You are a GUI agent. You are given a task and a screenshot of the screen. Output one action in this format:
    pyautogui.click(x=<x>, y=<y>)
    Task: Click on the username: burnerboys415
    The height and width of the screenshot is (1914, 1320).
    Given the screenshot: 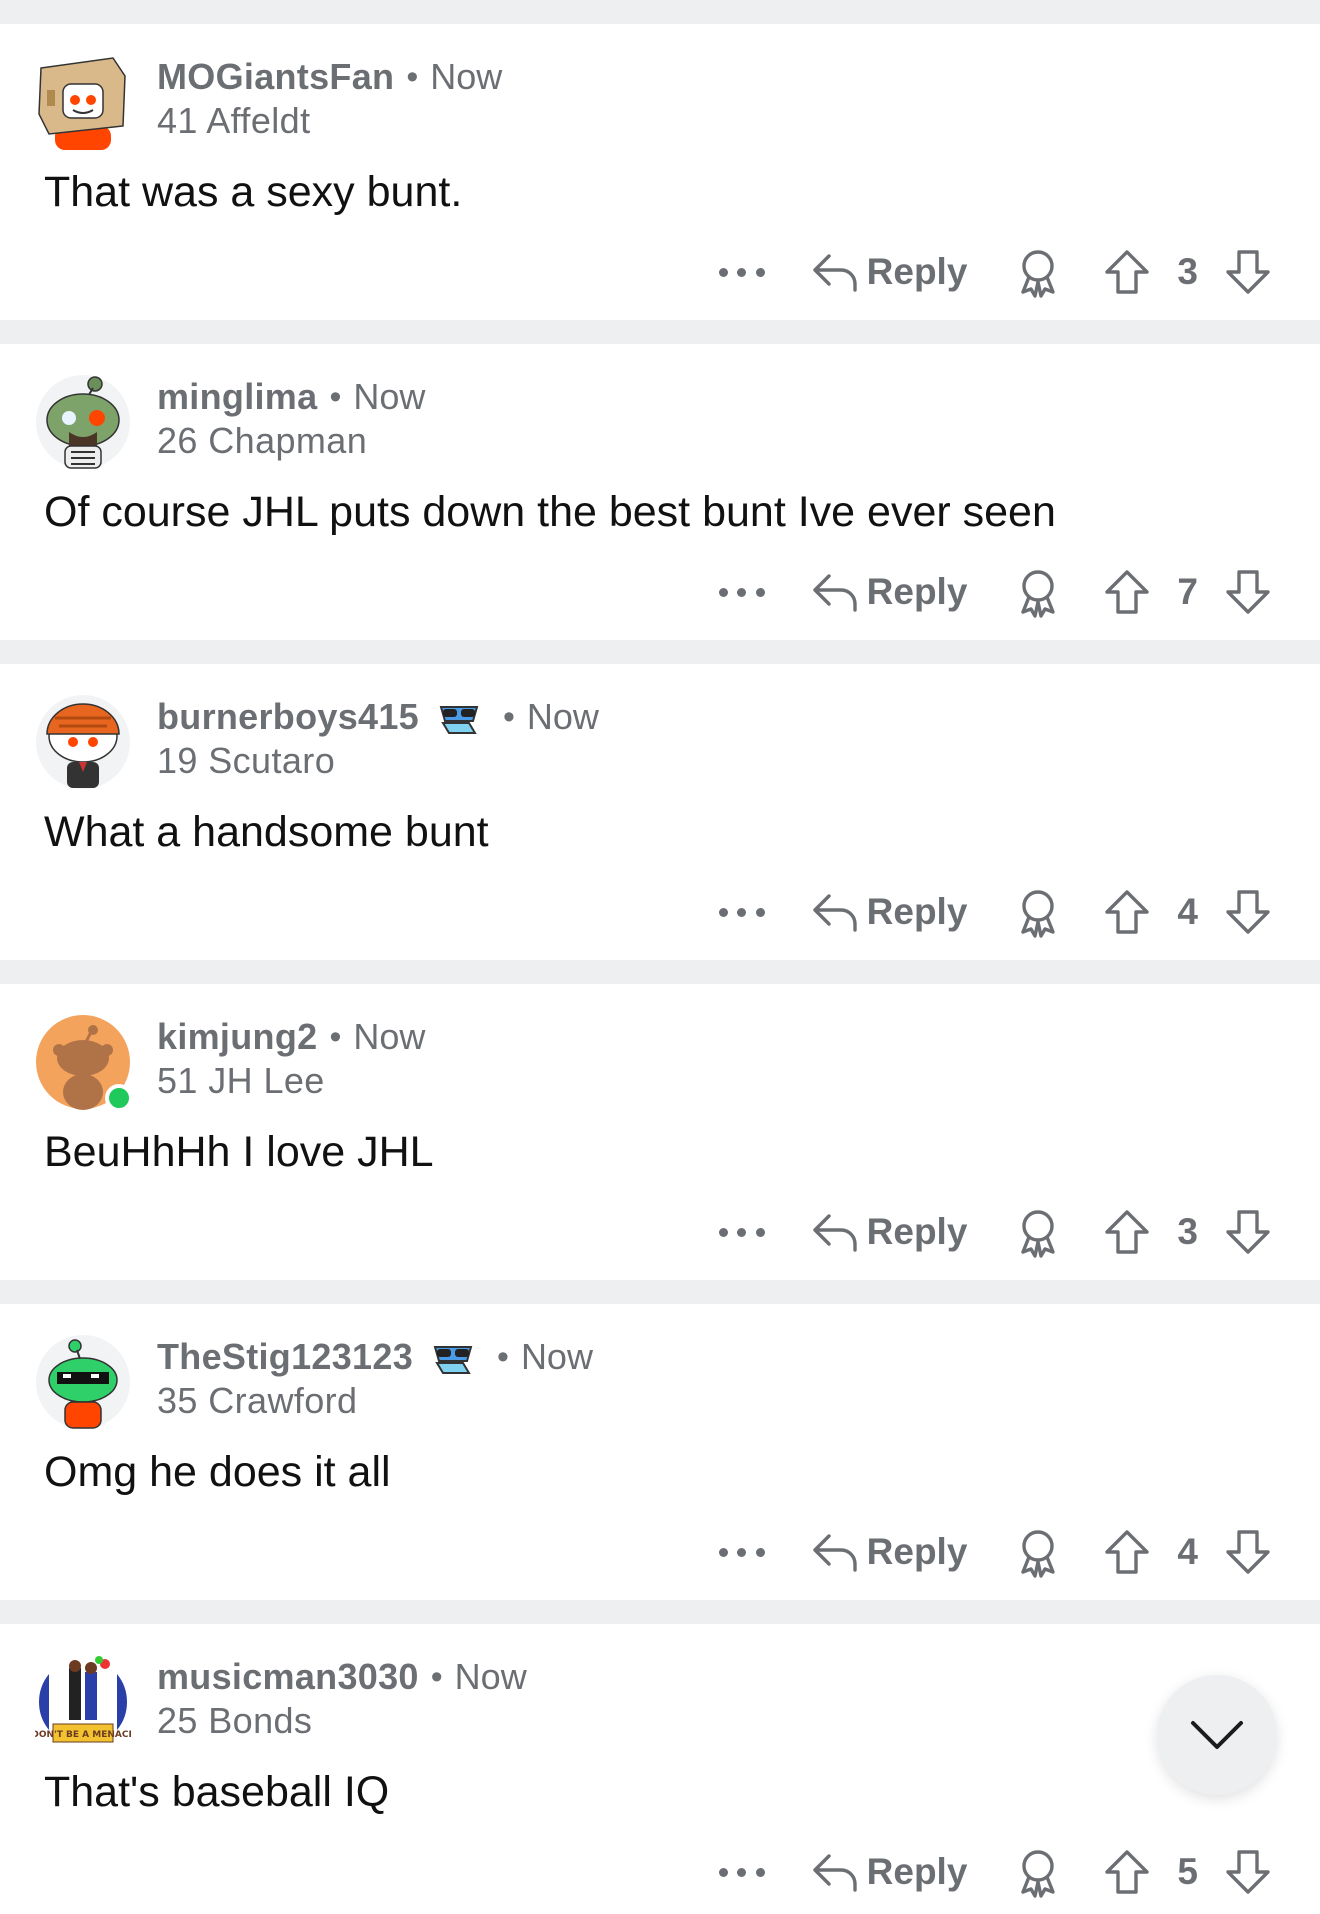 What is the action you would take?
    pyautogui.click(x=288, y=717)
    